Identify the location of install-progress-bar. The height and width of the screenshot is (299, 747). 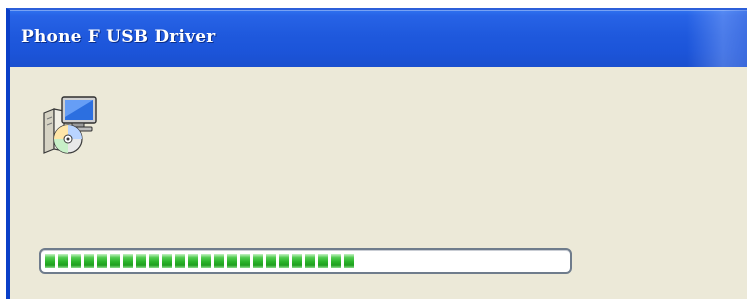
(305, 261).